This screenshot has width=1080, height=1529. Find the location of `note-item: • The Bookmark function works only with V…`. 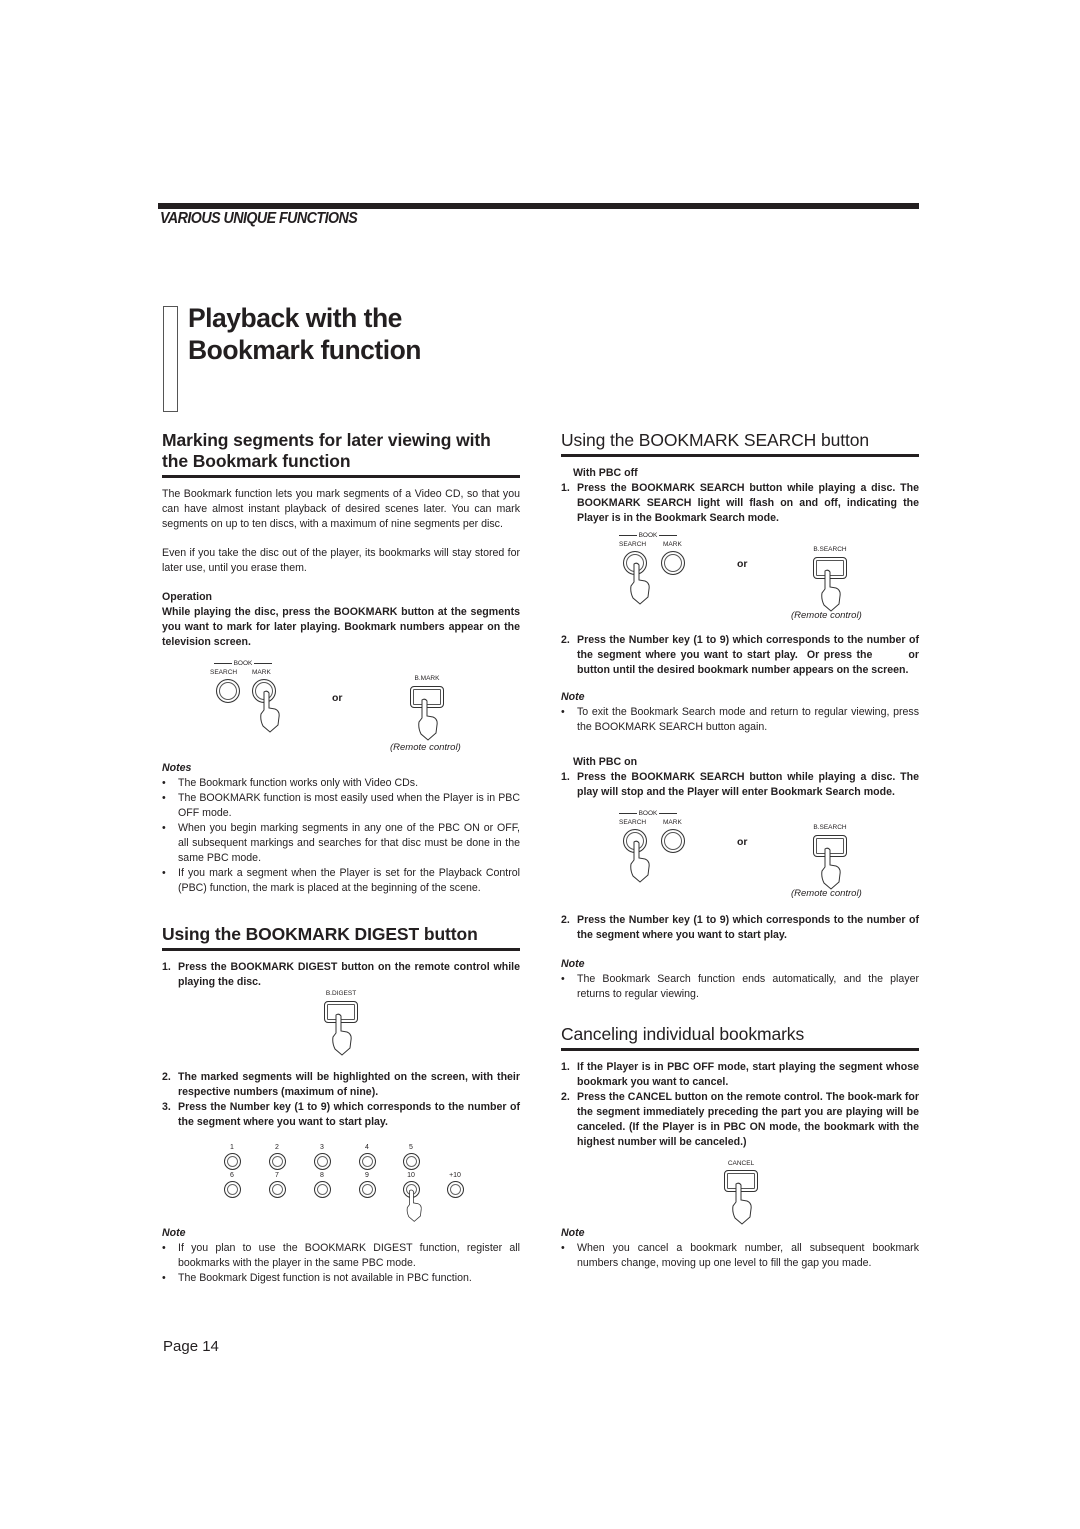

note-item: • The Bookmark function works only with V… is located at coordinates (290, 783).